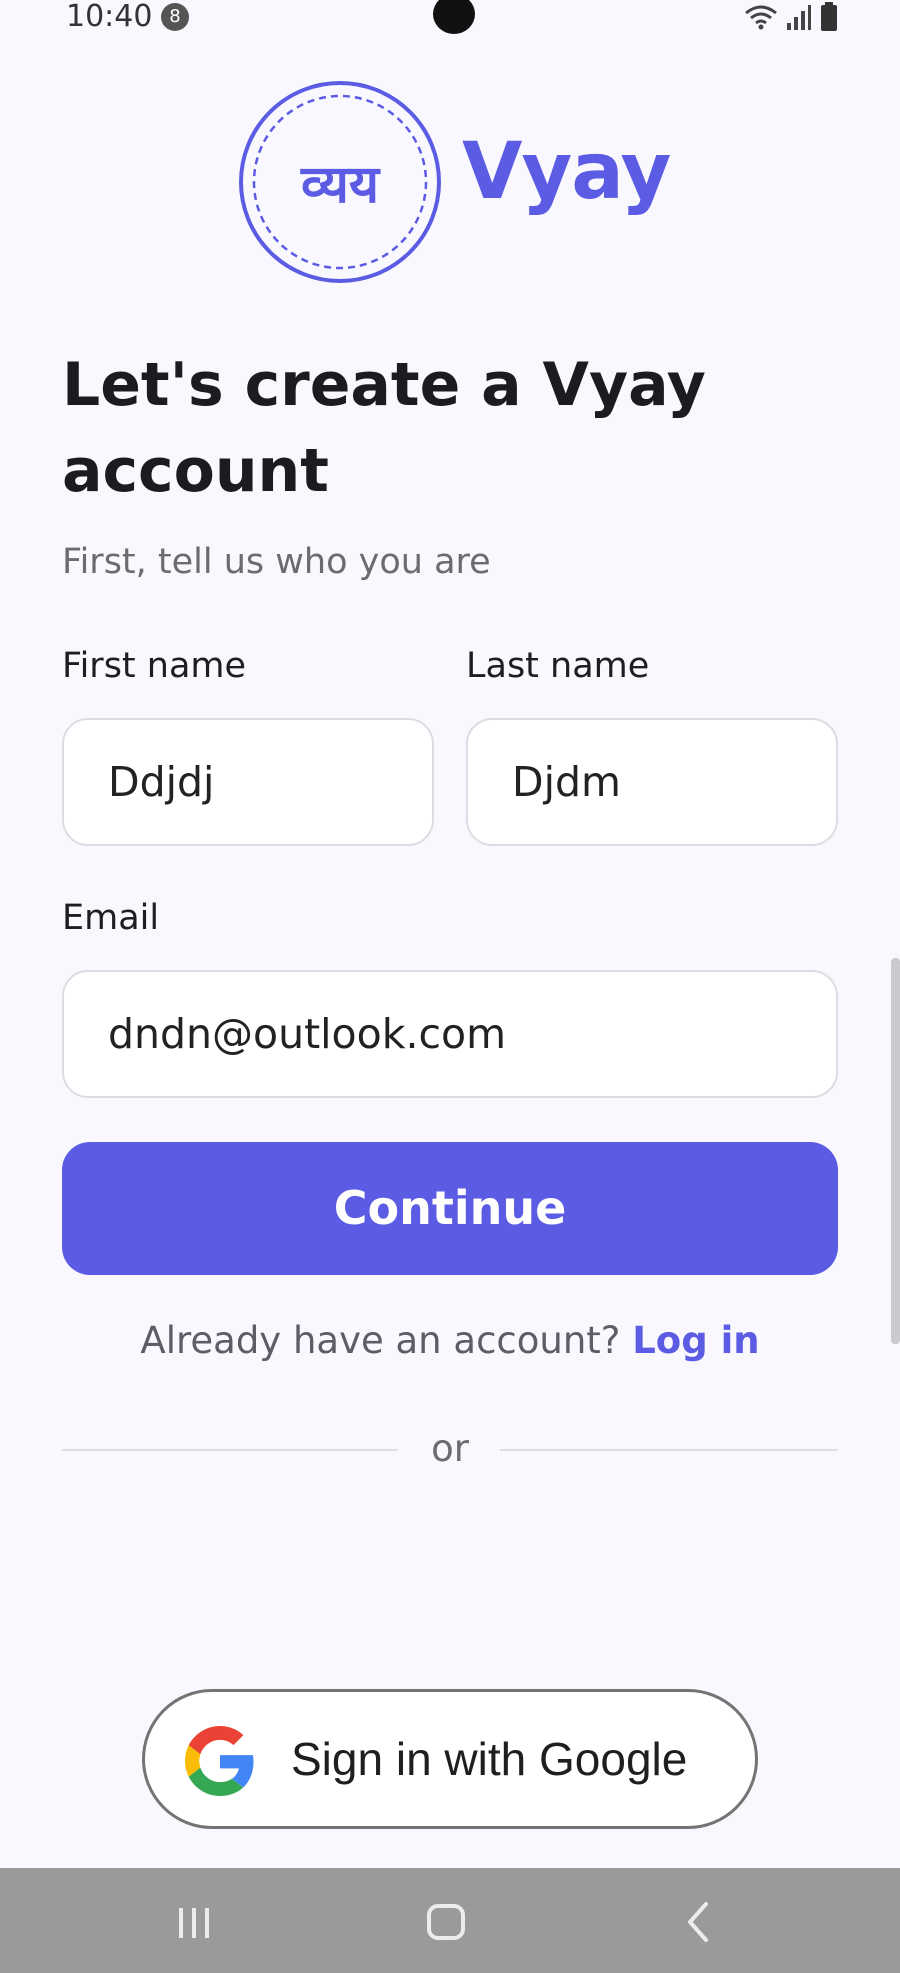  What do you see at coordinates (219, 1761) in the screenshot?
I see `google-logo-icon` at bounding box center [219, 1761].